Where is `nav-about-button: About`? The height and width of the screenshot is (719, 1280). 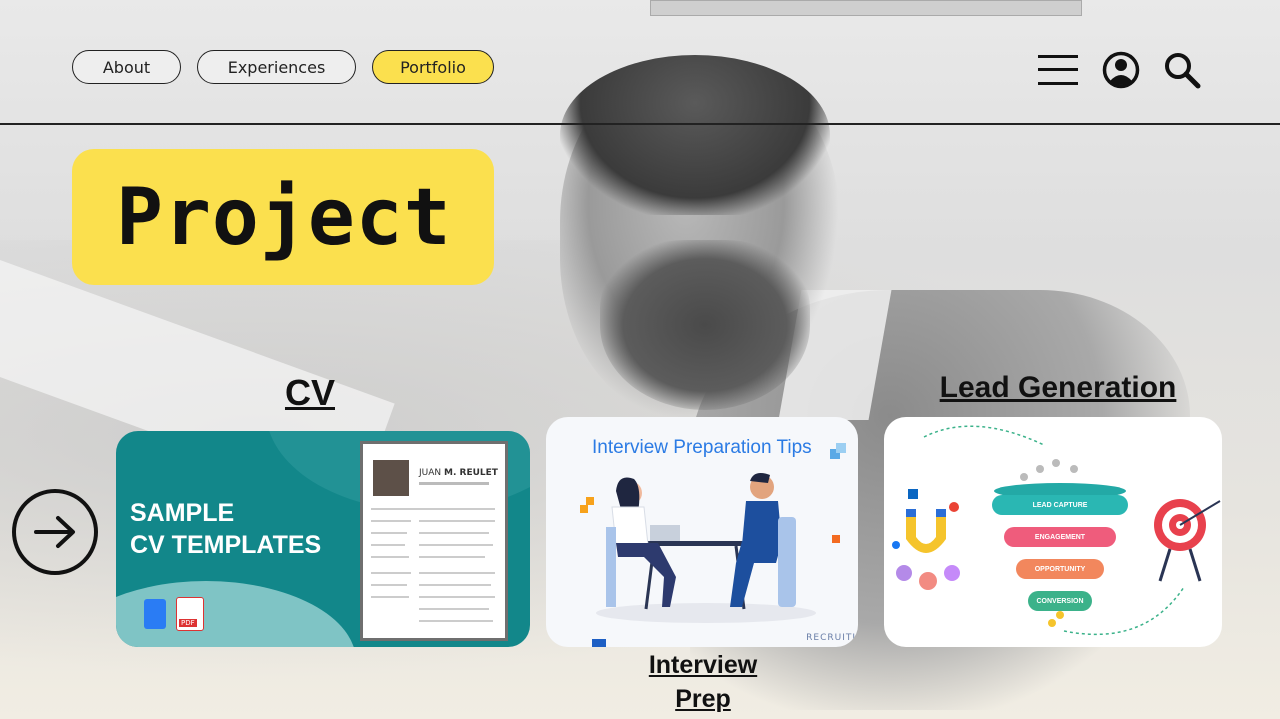
nav-about-button: About is located at coordinates (126, 67).